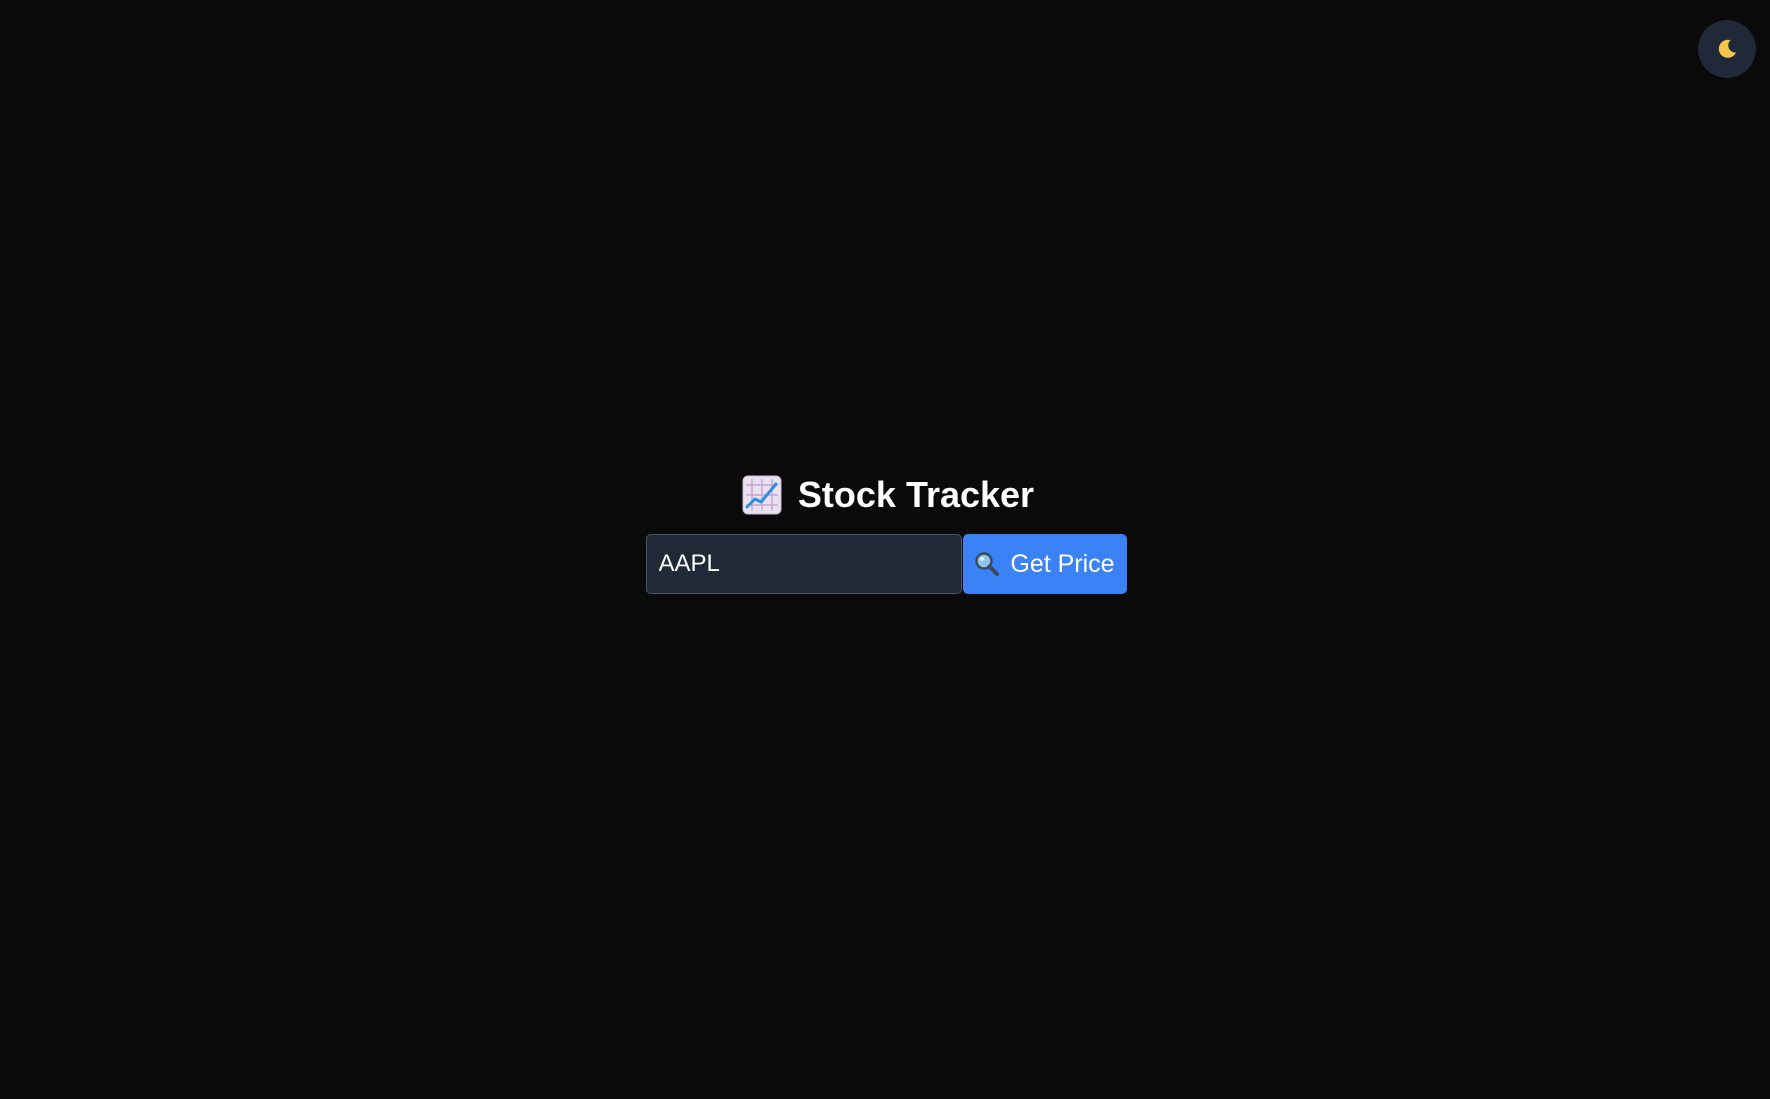 The width and height of the screenshot is (1770, 1099). I want to click on main-content: Stock Tracker Get Price, so click(885, 534).